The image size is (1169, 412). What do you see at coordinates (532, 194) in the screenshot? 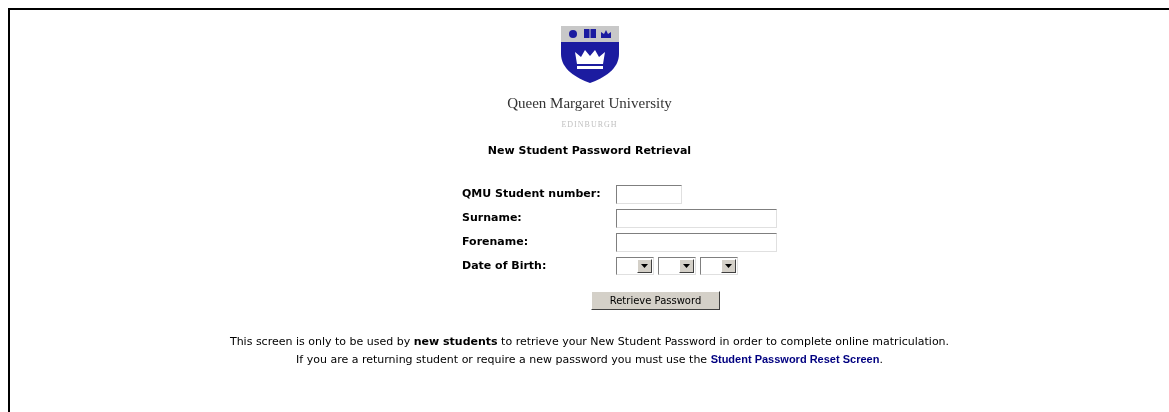
I see `field-label: QMU Student number:` at bounding box center [532, 194].